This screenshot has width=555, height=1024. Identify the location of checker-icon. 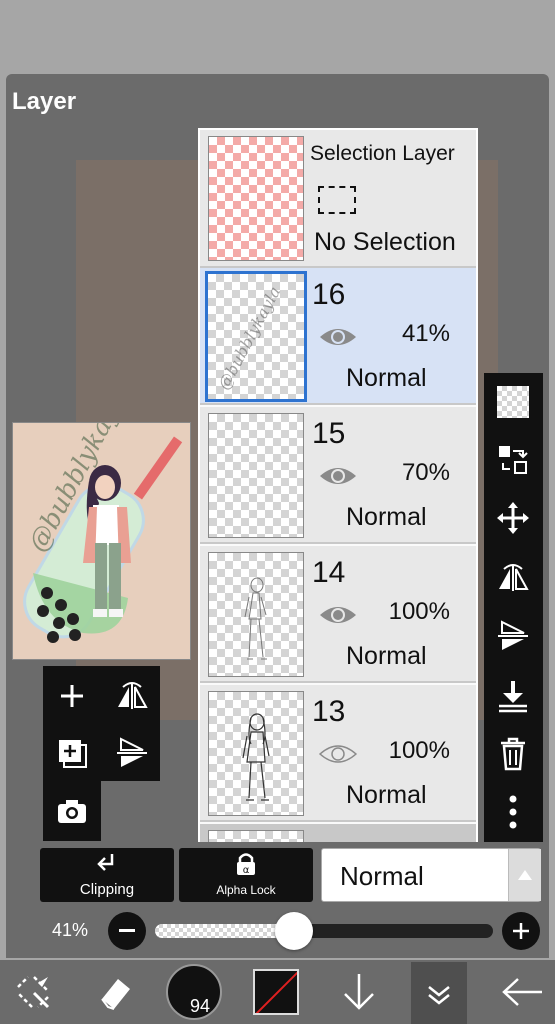
(513, 402).